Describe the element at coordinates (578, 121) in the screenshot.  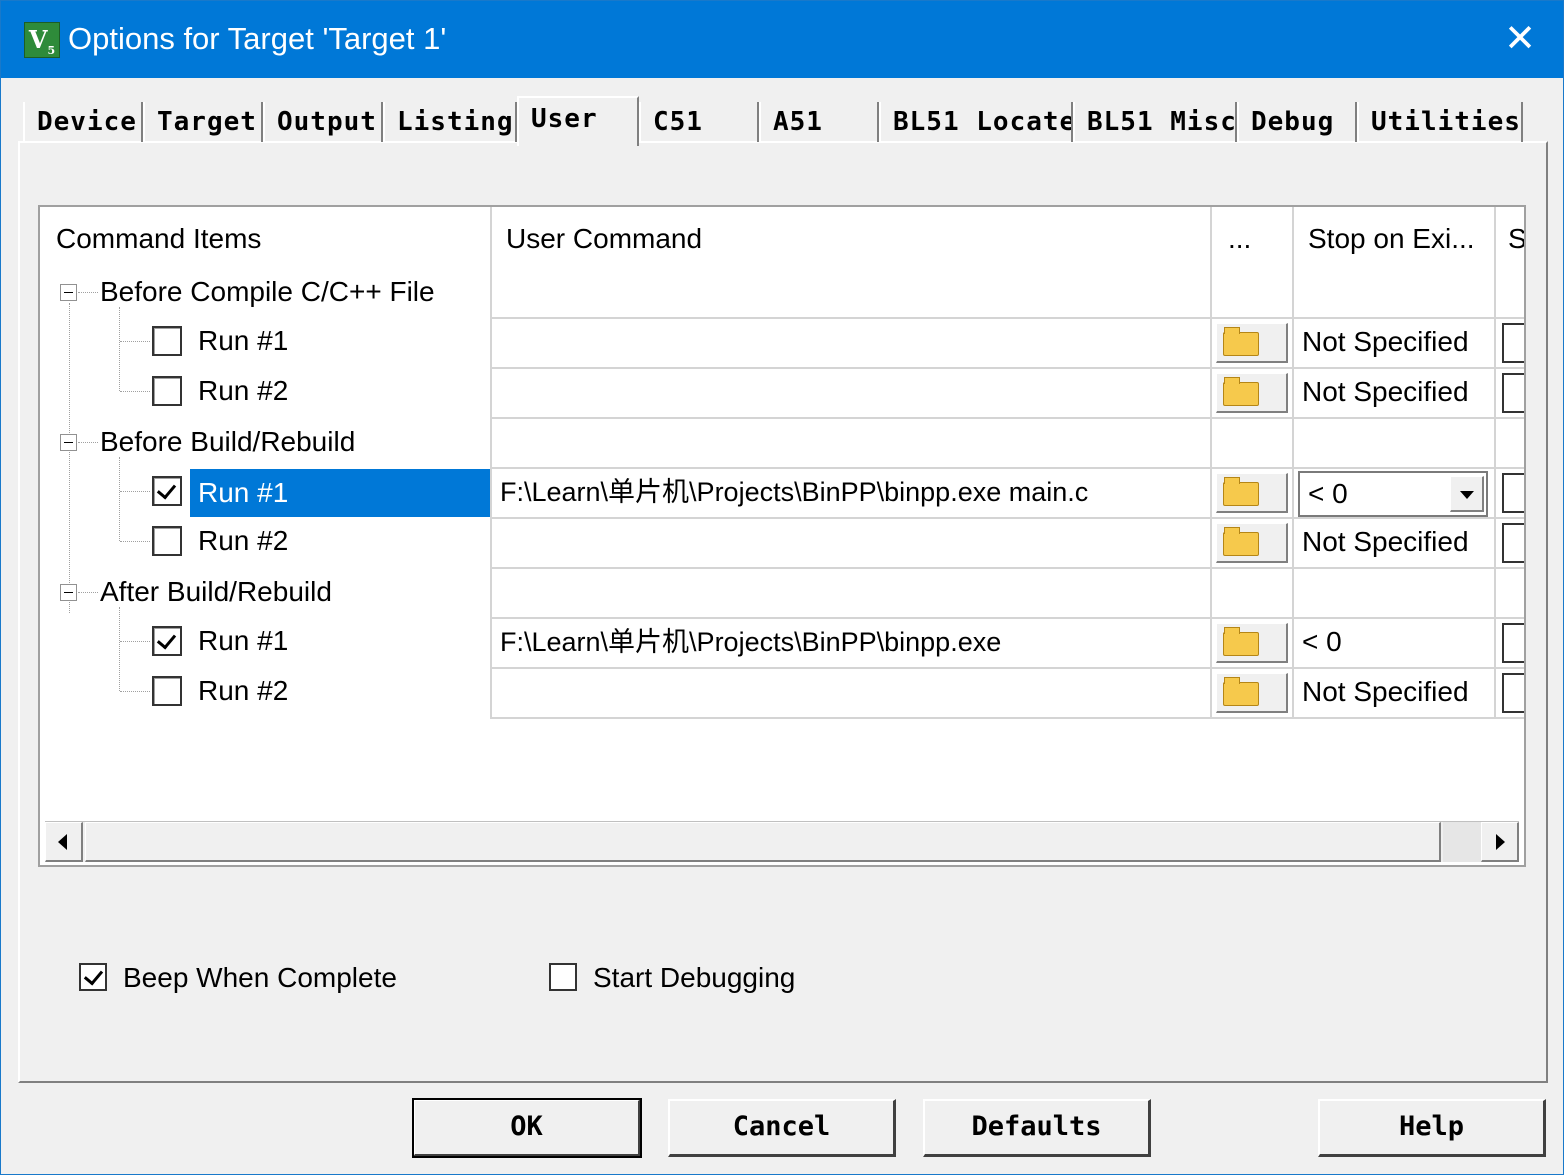
I see `tab-user: User` at that location.